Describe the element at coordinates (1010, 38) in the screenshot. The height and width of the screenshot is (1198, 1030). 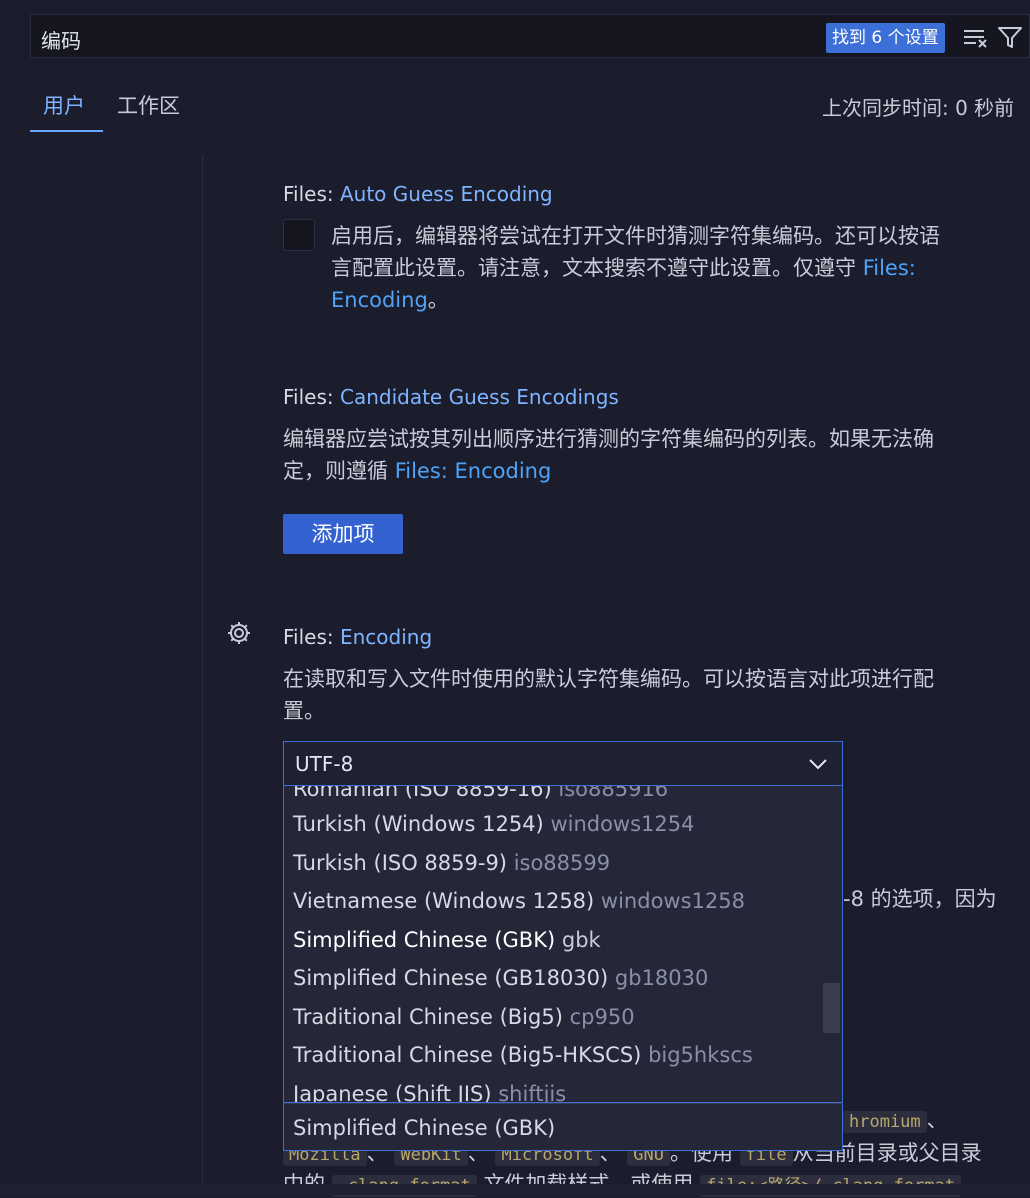
I see `filter-icon` at that location.